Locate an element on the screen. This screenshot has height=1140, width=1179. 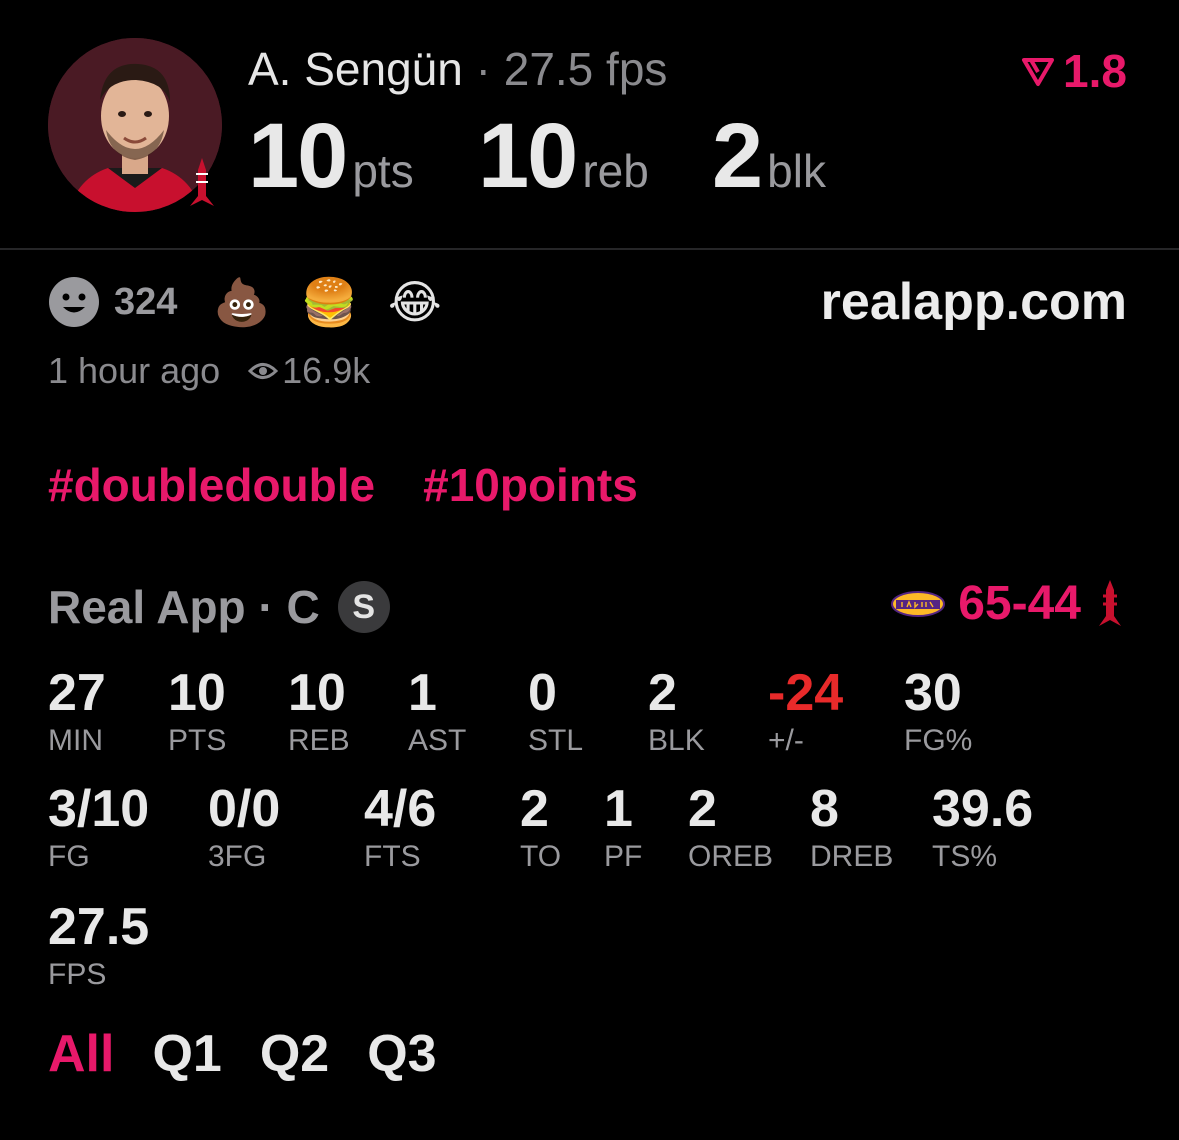
top-stat-blk: 2 blk is located at coordinates (769, 156).